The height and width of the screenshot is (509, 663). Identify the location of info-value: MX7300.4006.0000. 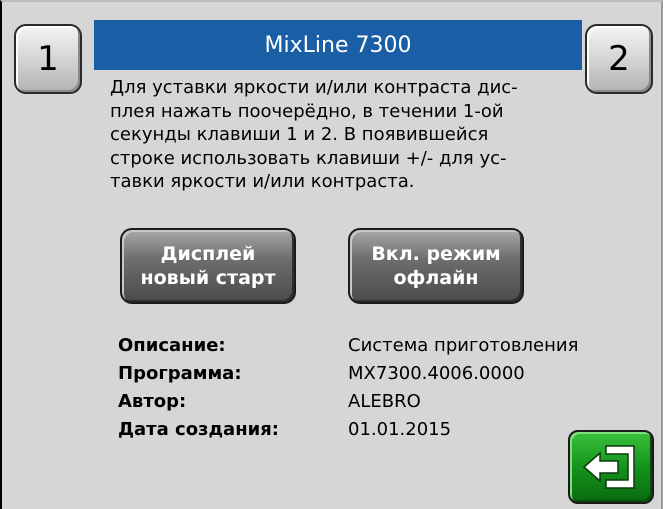
(436, 373).